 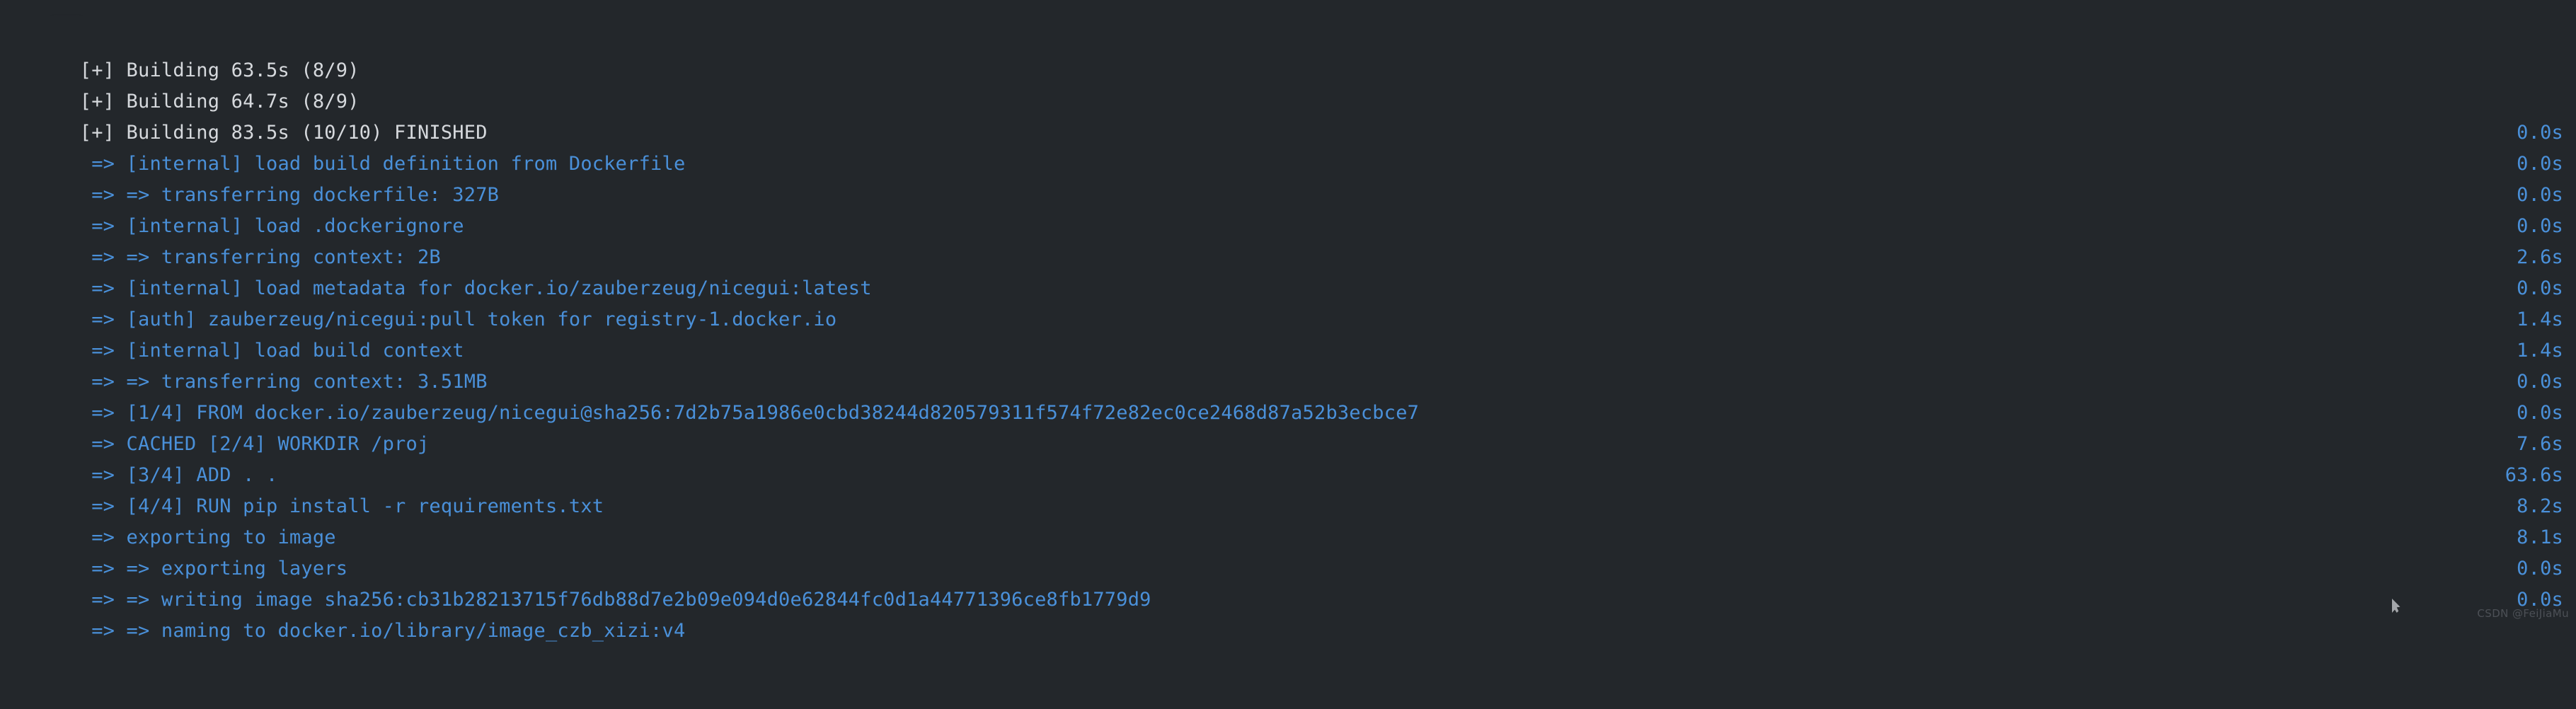 I want to click on build-step-row: => [internal] load build context 1.4s, so click(x=1288, y=333).